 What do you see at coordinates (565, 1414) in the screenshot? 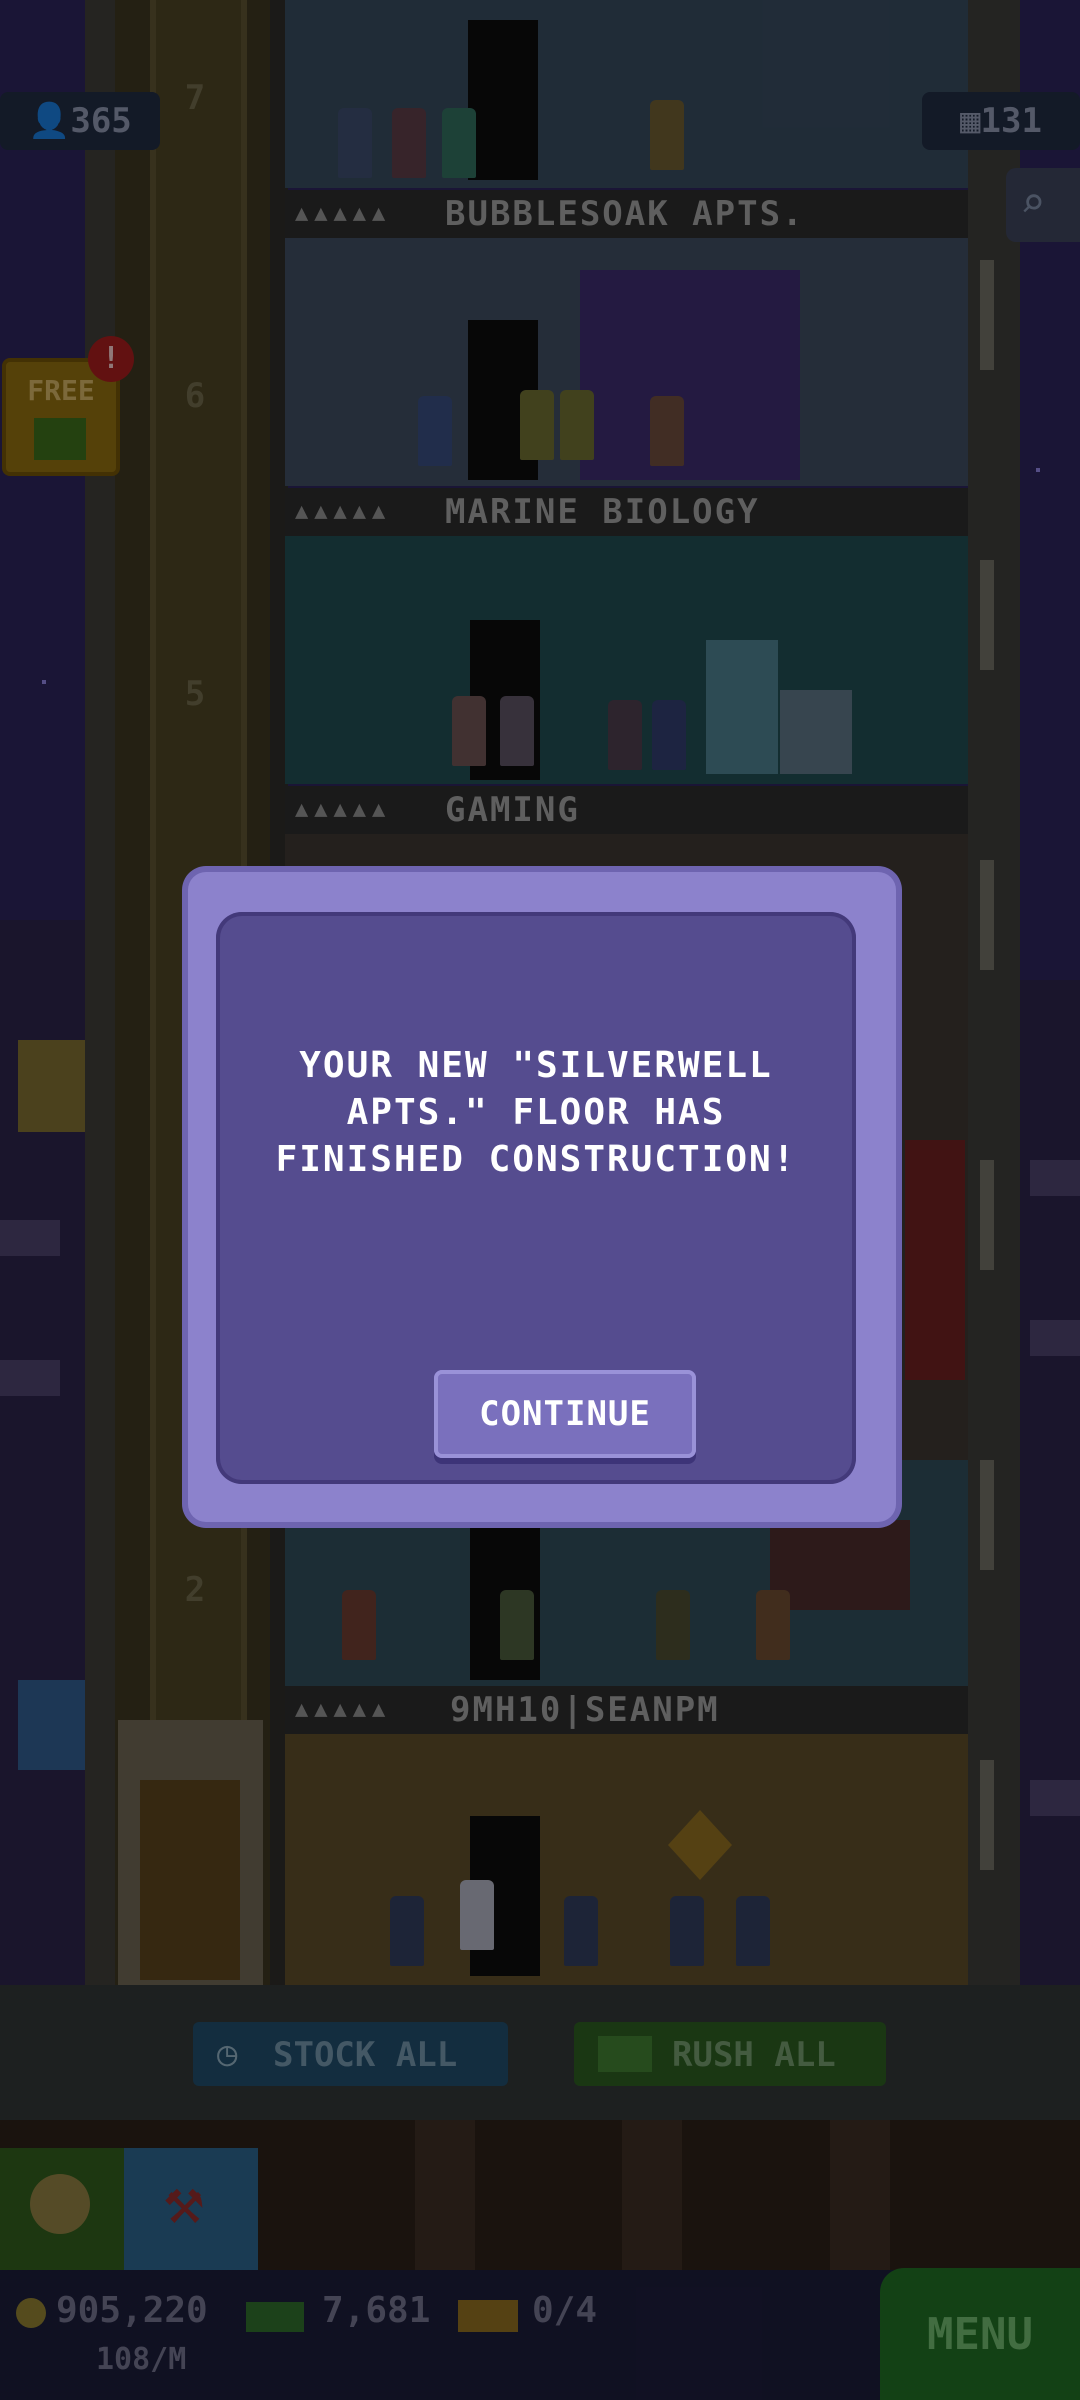
I see `continue-button: CONTINUE` at bounding box center [565, 1414].